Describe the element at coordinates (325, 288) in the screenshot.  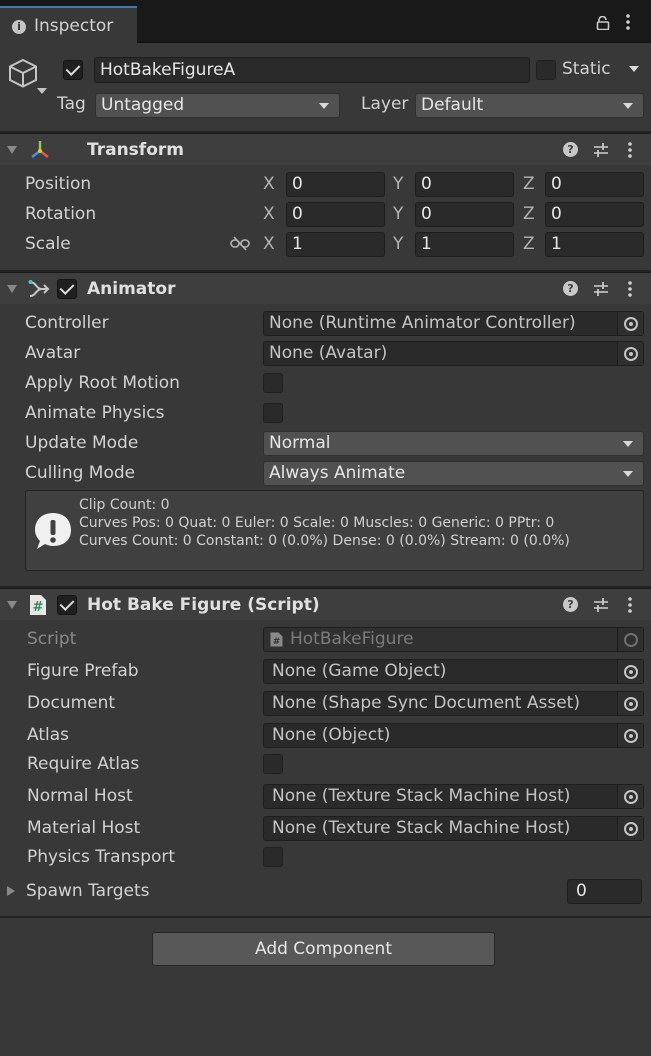
I see `animator-header: Animator ?` at that location.